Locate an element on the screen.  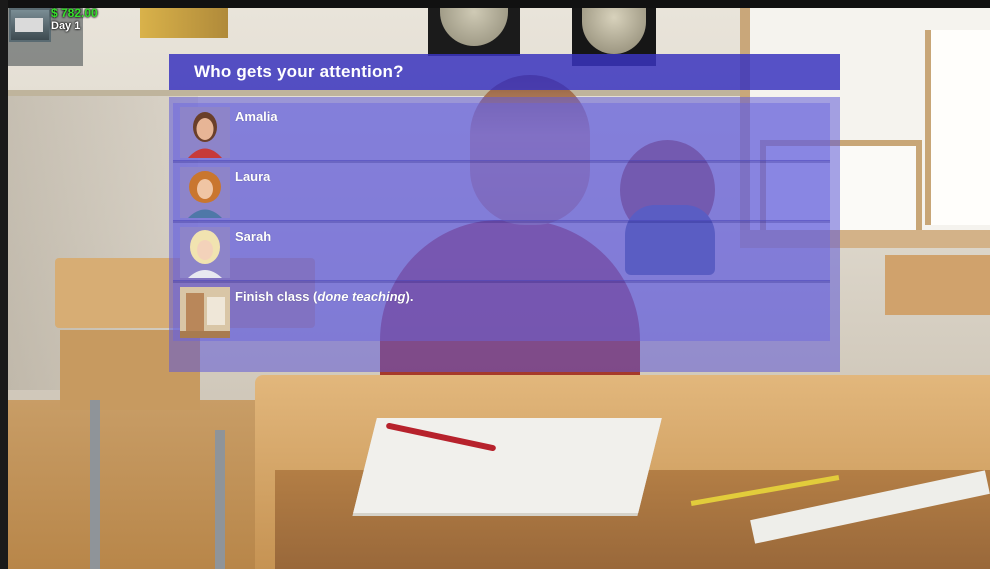
menu-title: Who gets your attention? is located at coordinates (299, 71).